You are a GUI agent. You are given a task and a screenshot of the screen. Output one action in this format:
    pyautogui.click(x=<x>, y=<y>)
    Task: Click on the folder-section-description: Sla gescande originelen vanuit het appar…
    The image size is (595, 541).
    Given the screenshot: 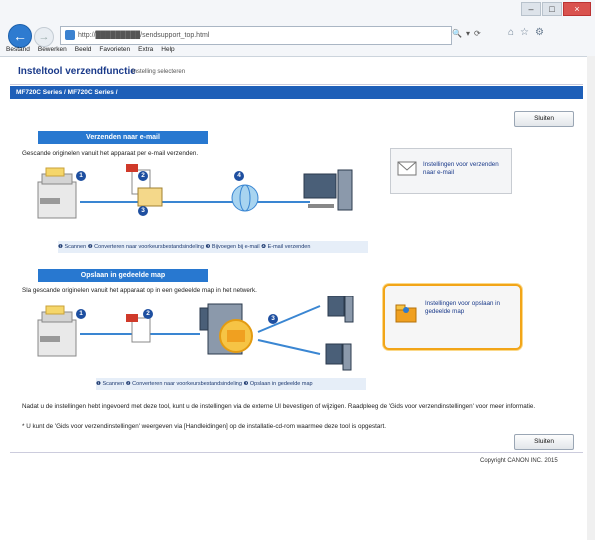 What is the action you would take?
    pyautogui.click(x=139, y=290)
    